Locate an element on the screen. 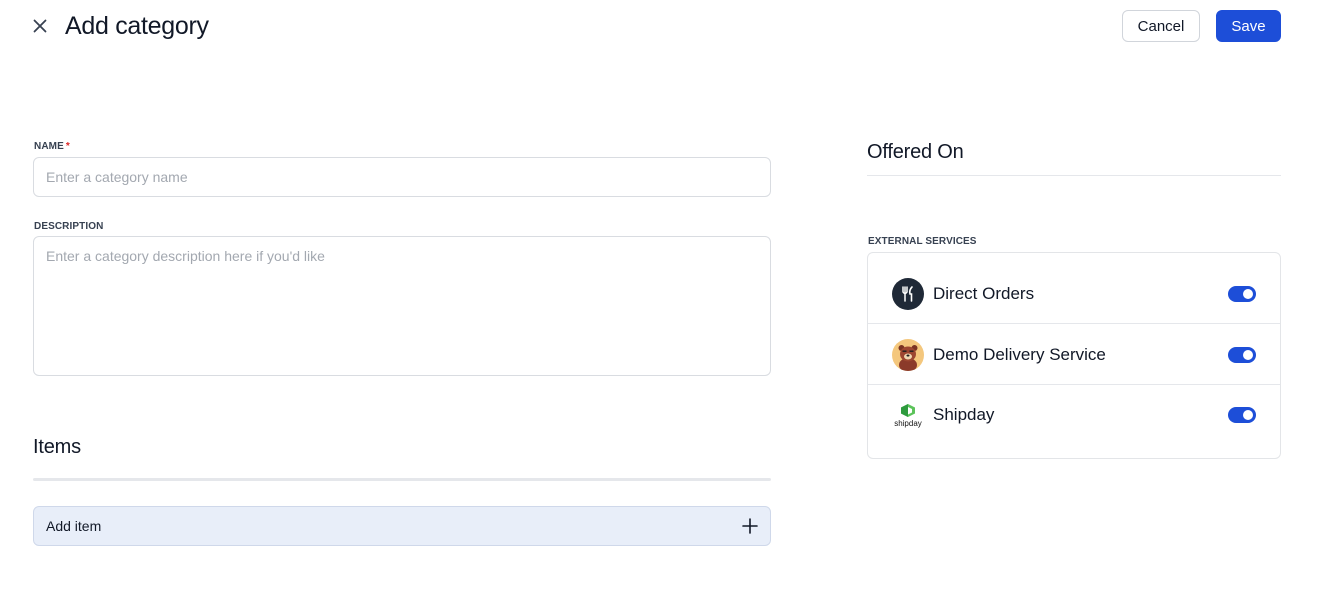 The height and width of the screenshot is (610, 1333). shipday-logo-icon: shipday is located at coordinates (908, 415).